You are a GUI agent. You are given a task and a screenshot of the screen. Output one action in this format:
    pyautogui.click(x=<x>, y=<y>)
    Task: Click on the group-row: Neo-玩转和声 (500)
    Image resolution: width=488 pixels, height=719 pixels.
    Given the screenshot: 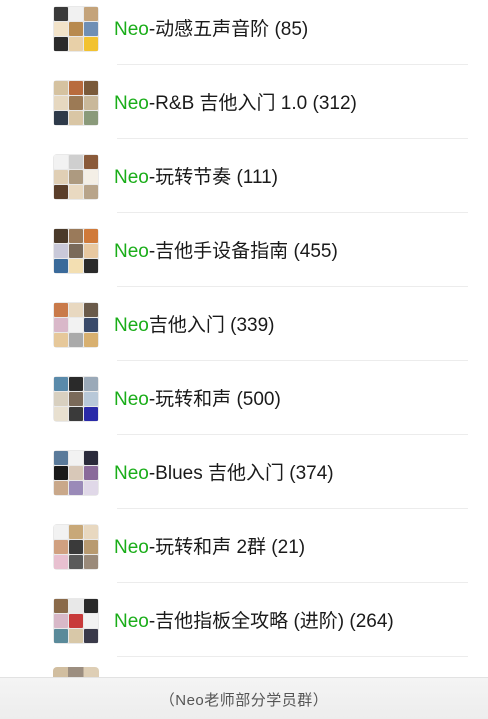 What is the action you would take?
    pyautogui.click(x=244, y=408)
    